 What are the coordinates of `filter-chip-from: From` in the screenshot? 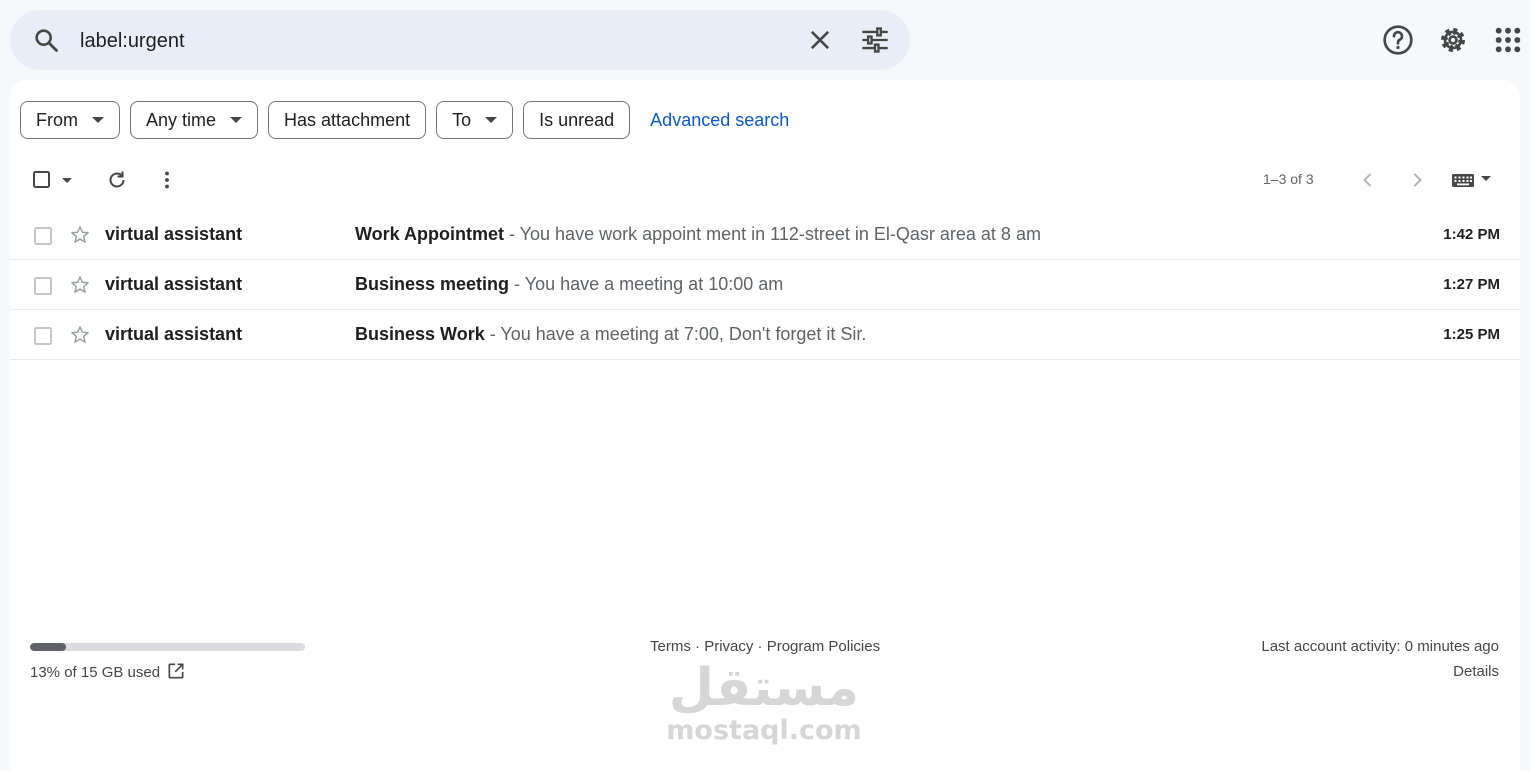 It's located at (70, 120).